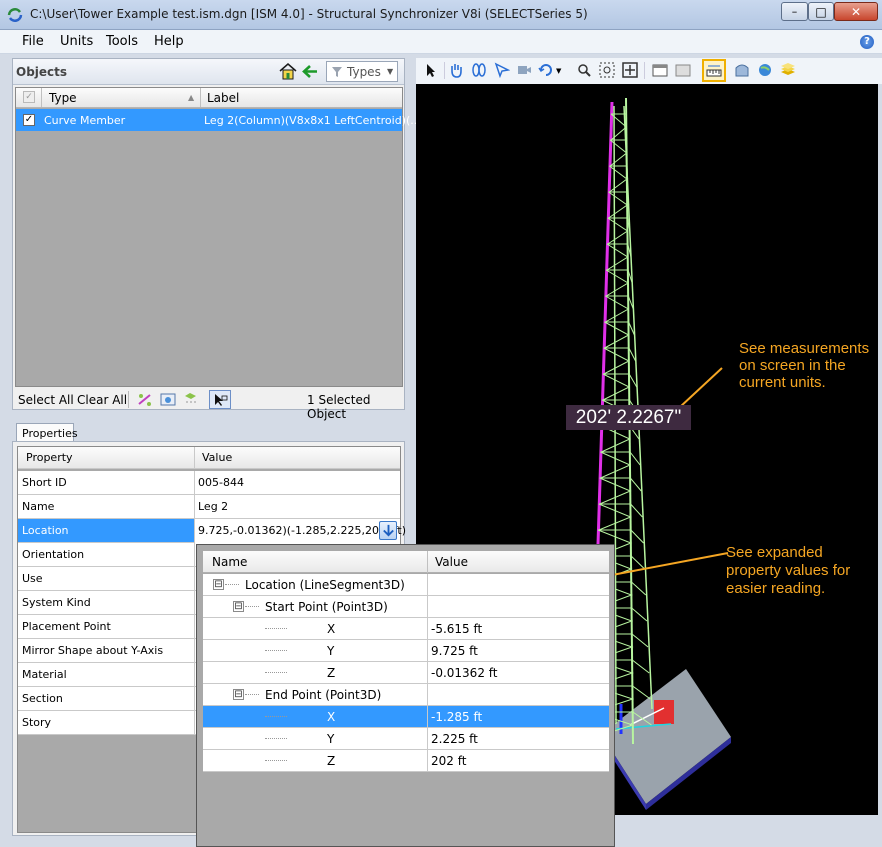 The height and width of the screenshot is (847, 882). What do you see at coordinates (441, 42) in the screenshot?
I see `menu-bar: File Units Tools Help` at bounding box center [441, 42].